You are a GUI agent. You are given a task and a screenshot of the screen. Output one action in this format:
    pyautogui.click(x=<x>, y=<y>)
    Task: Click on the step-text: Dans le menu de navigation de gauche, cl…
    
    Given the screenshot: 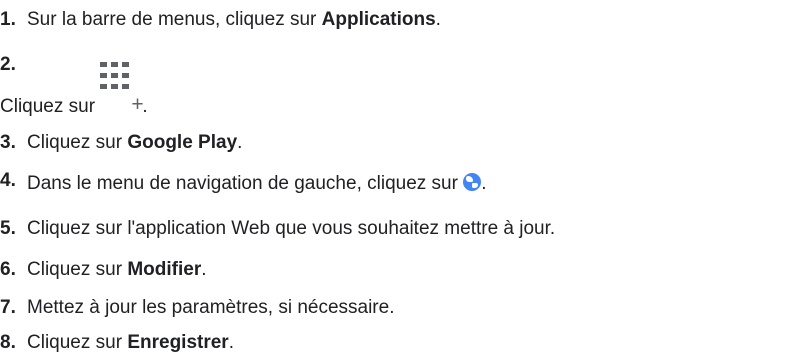 What is the action you would take?
    pyautogui.click(x=257, y=183)
    